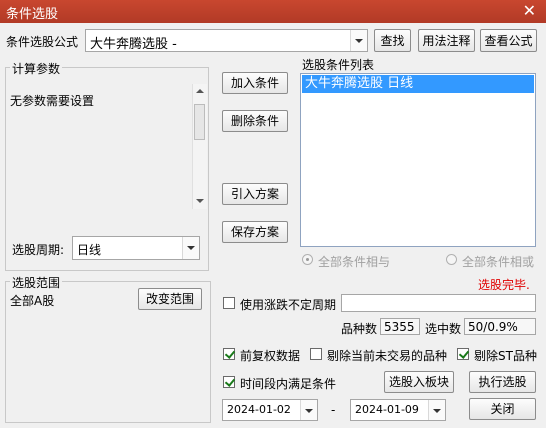  What do you see at coordinates (32, 14) in the screenshot?
I see `window-title: 条件选股` at bounding box center [32, 14].